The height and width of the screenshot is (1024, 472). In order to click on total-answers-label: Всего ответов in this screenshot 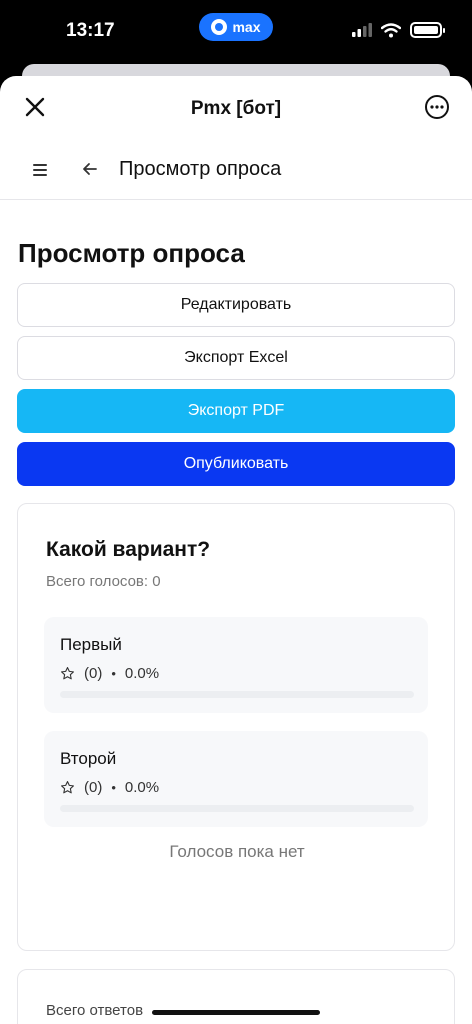, I will do `click(95, 1010)`.